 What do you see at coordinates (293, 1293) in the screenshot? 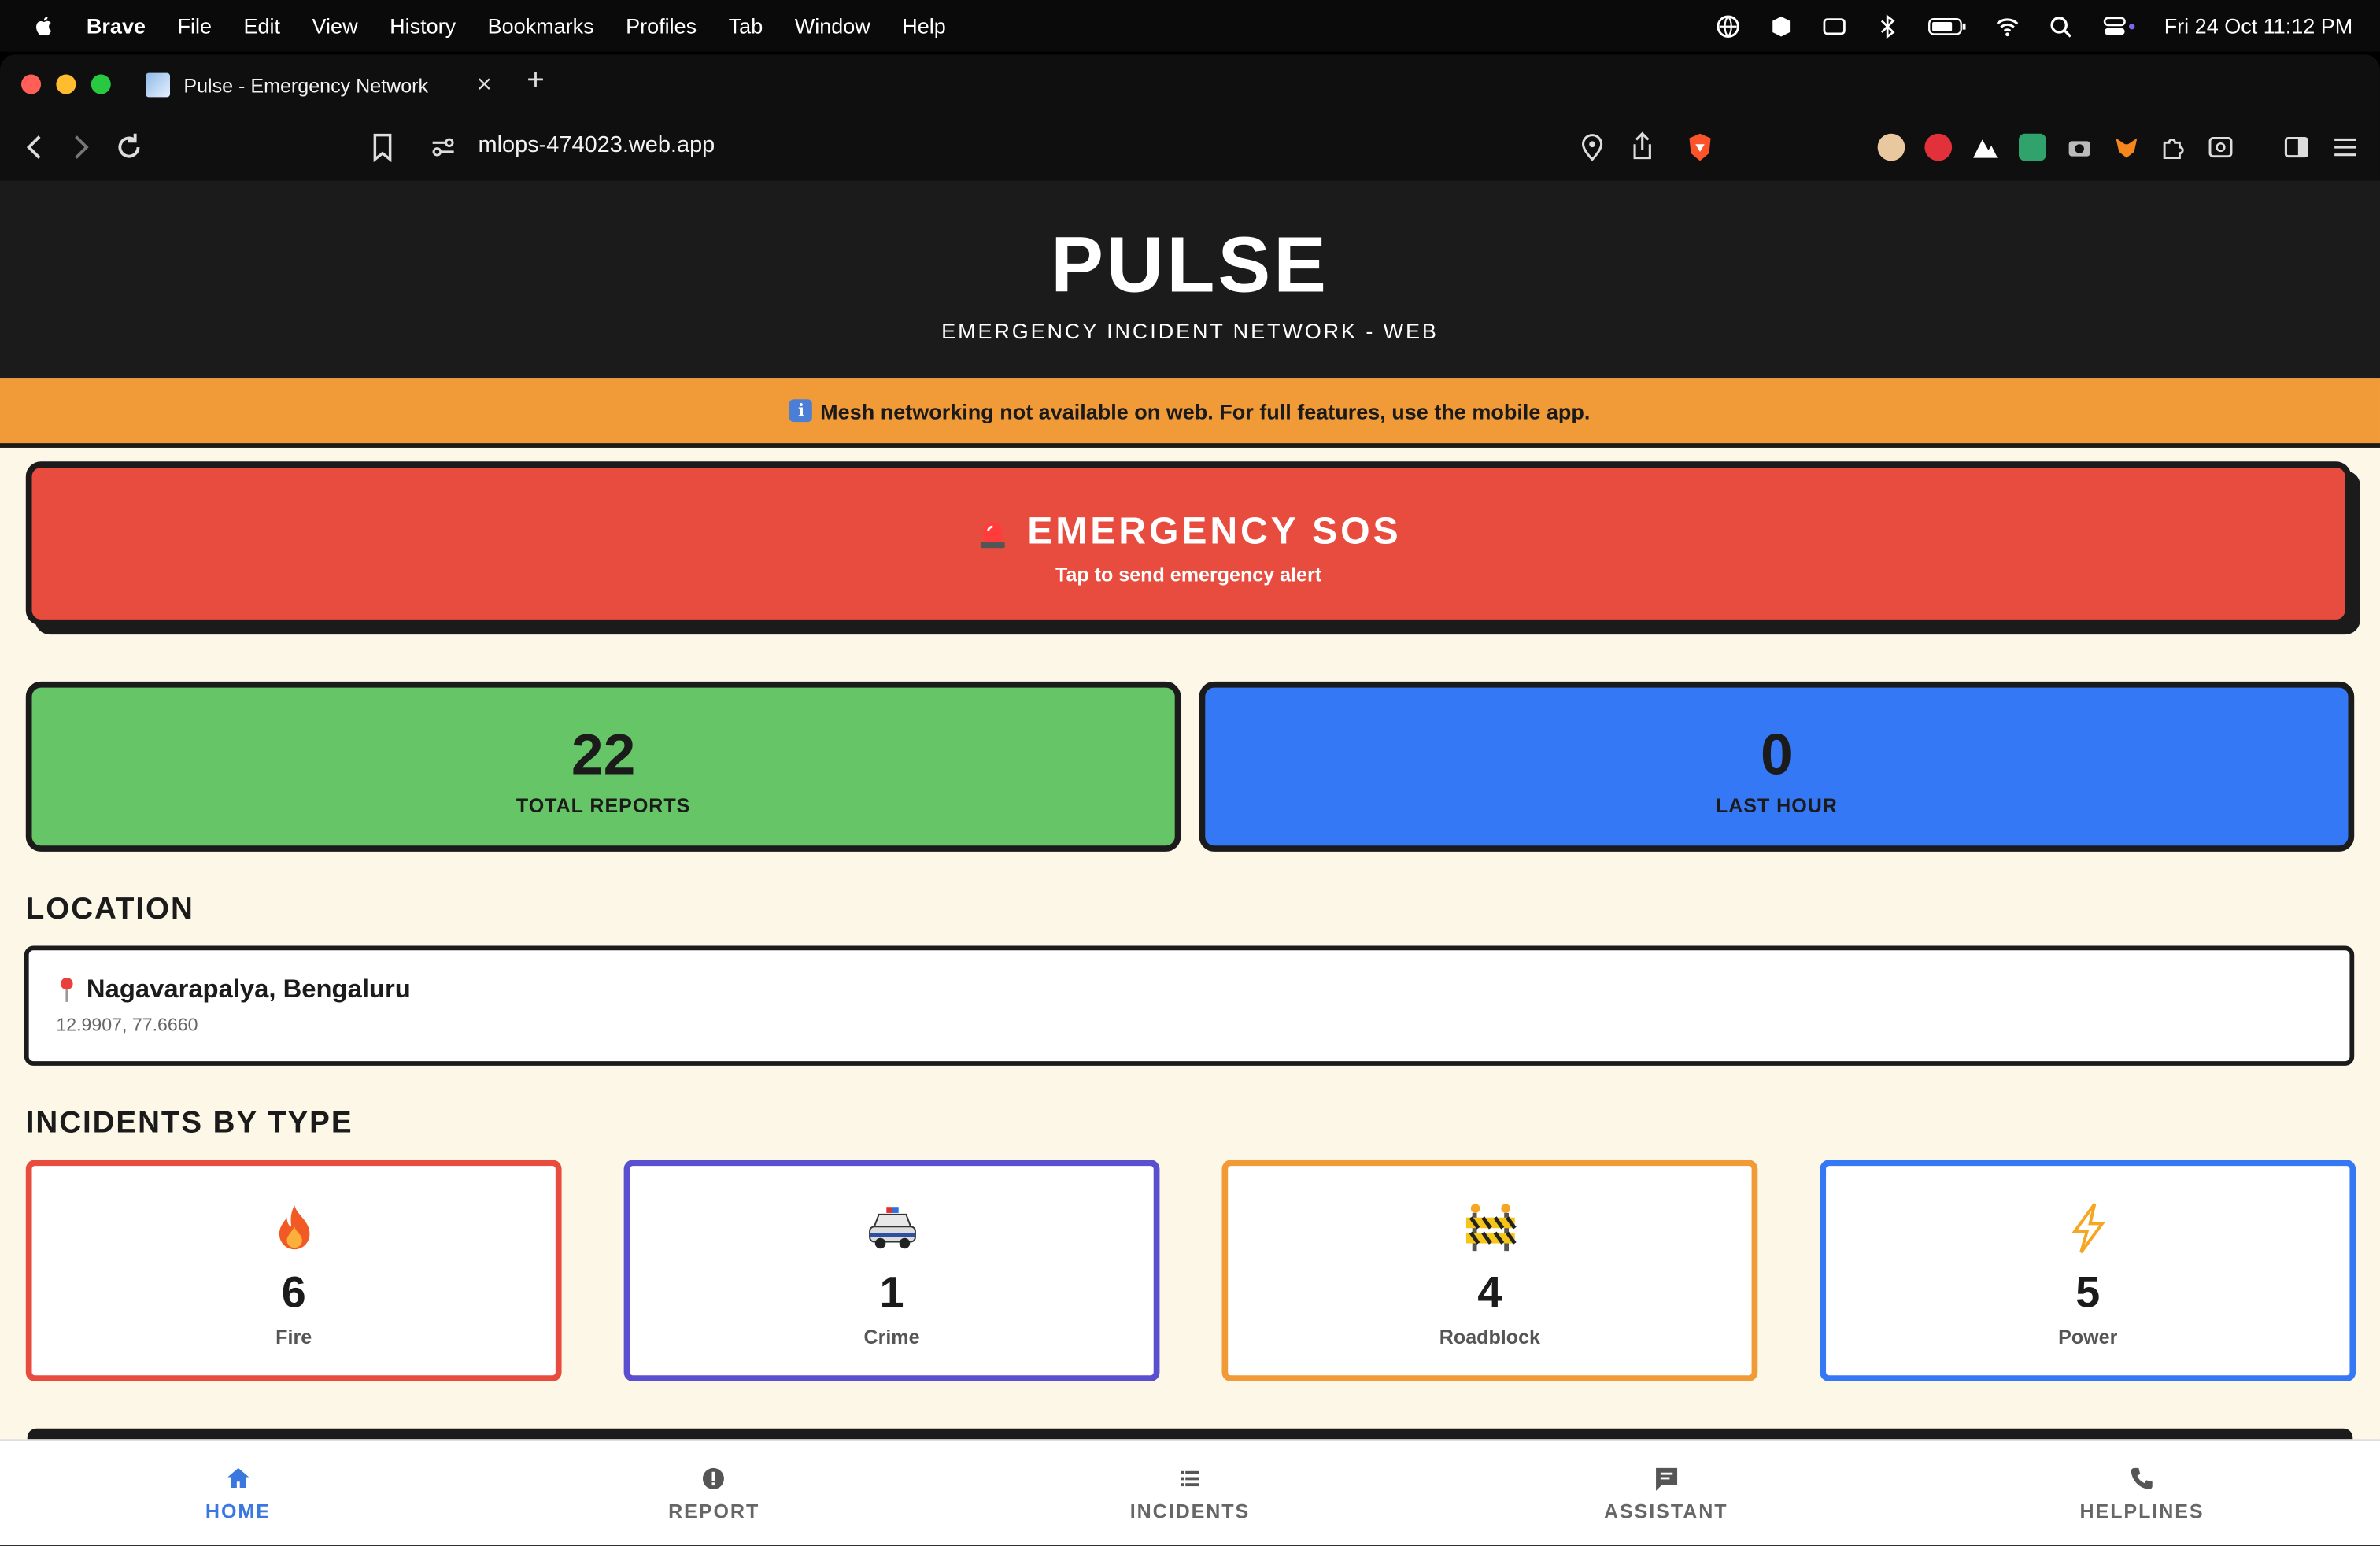
I see `fire-count: 6` at bounding box center [293, 1293].